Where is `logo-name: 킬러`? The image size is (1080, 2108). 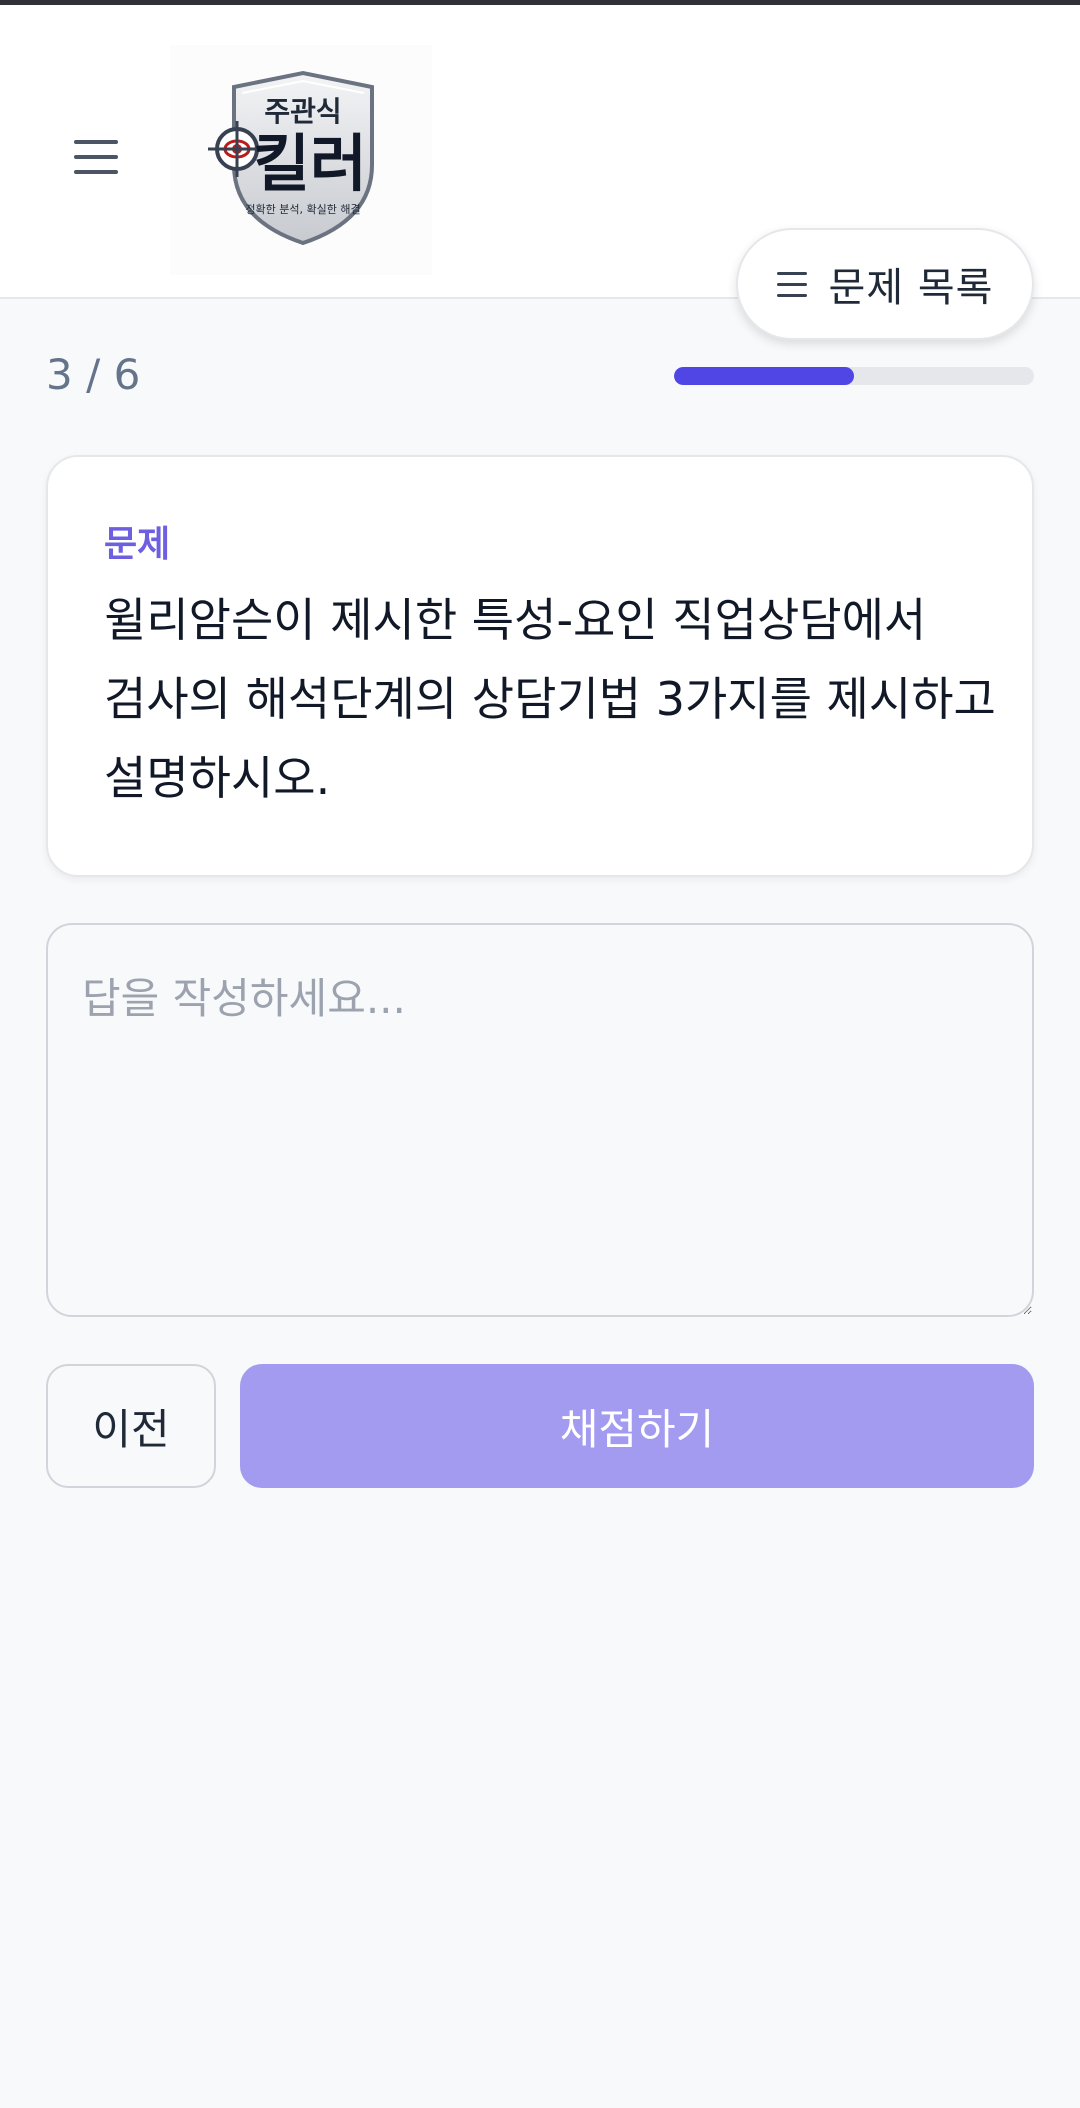 logo-name: 킬러 is located at coordinates (310, 163).